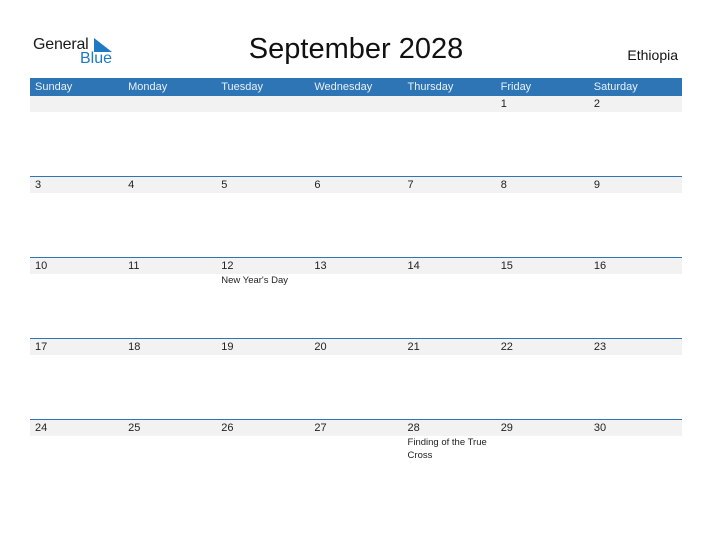  Describe the element at coordinates (542, 217) in the screenshot. I see `day-cell: 8` at that location.